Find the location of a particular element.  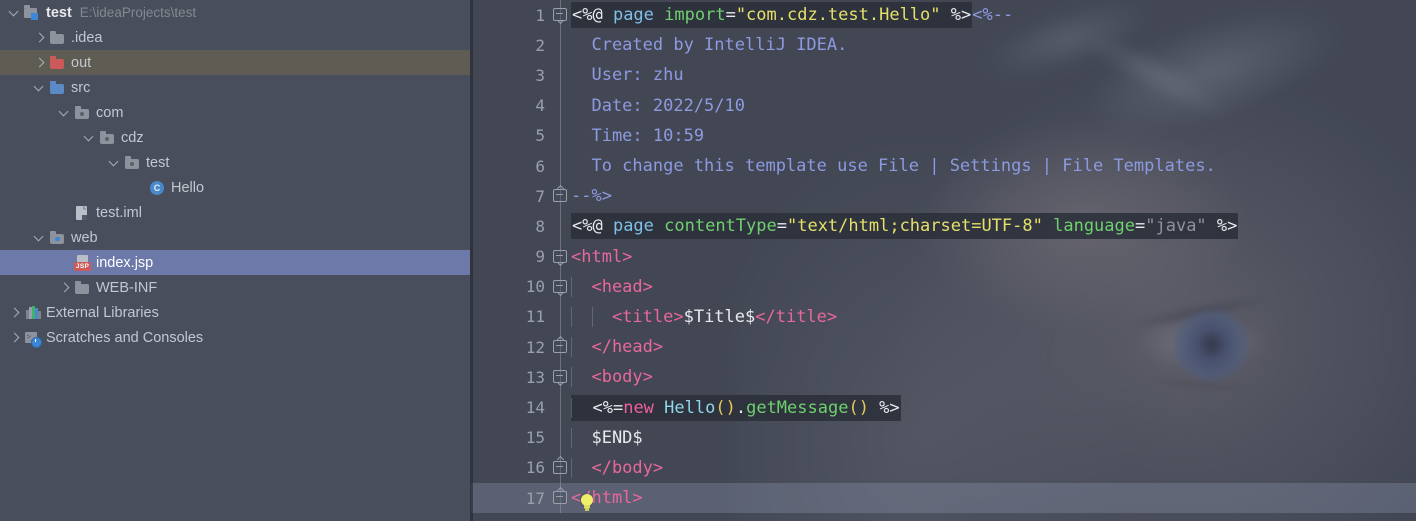

code-line: 7 --%> is located at coordinates (943, 196).